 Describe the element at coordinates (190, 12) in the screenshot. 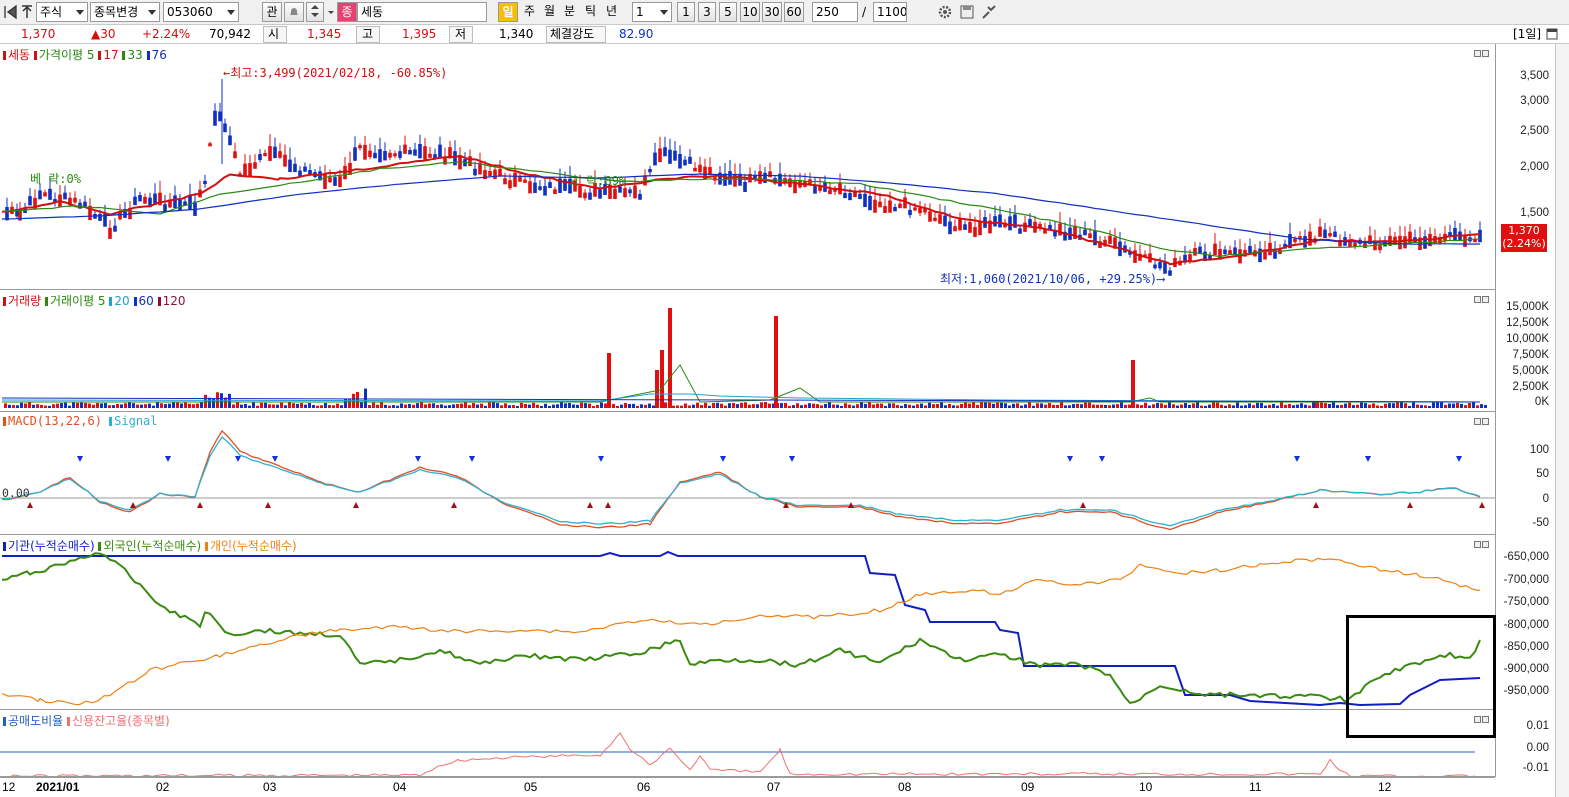

I see `code-value: 053060` at that location.